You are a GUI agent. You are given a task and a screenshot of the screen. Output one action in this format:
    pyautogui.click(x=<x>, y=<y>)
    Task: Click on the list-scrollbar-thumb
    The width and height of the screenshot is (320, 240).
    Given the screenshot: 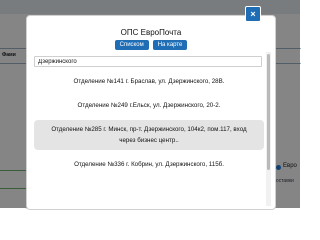 What is the action you would take?
    pyautogui.click(x=268, y=112)
    